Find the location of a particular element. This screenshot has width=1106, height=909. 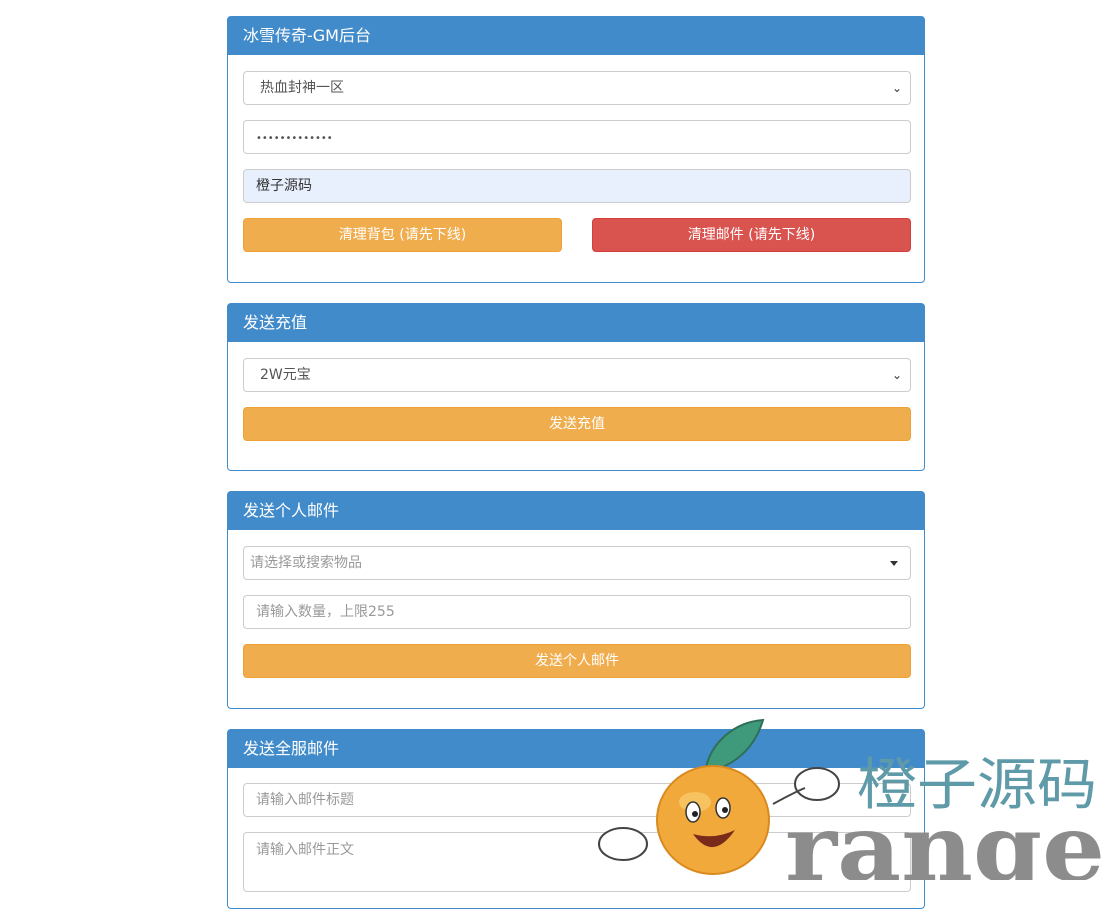

mail-body-textarea: 请输入邮件正文 is located at coordinates (577, 862).